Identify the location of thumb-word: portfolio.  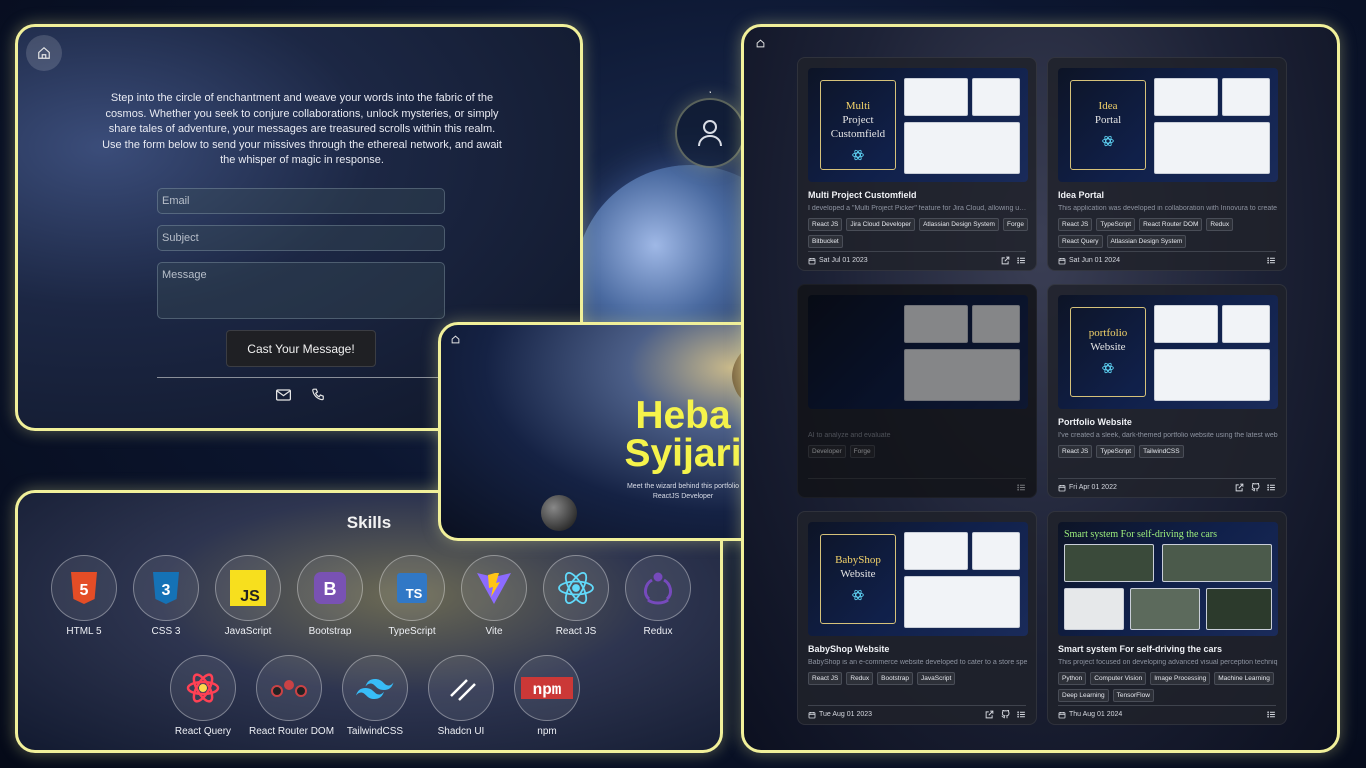
(1108, 333).